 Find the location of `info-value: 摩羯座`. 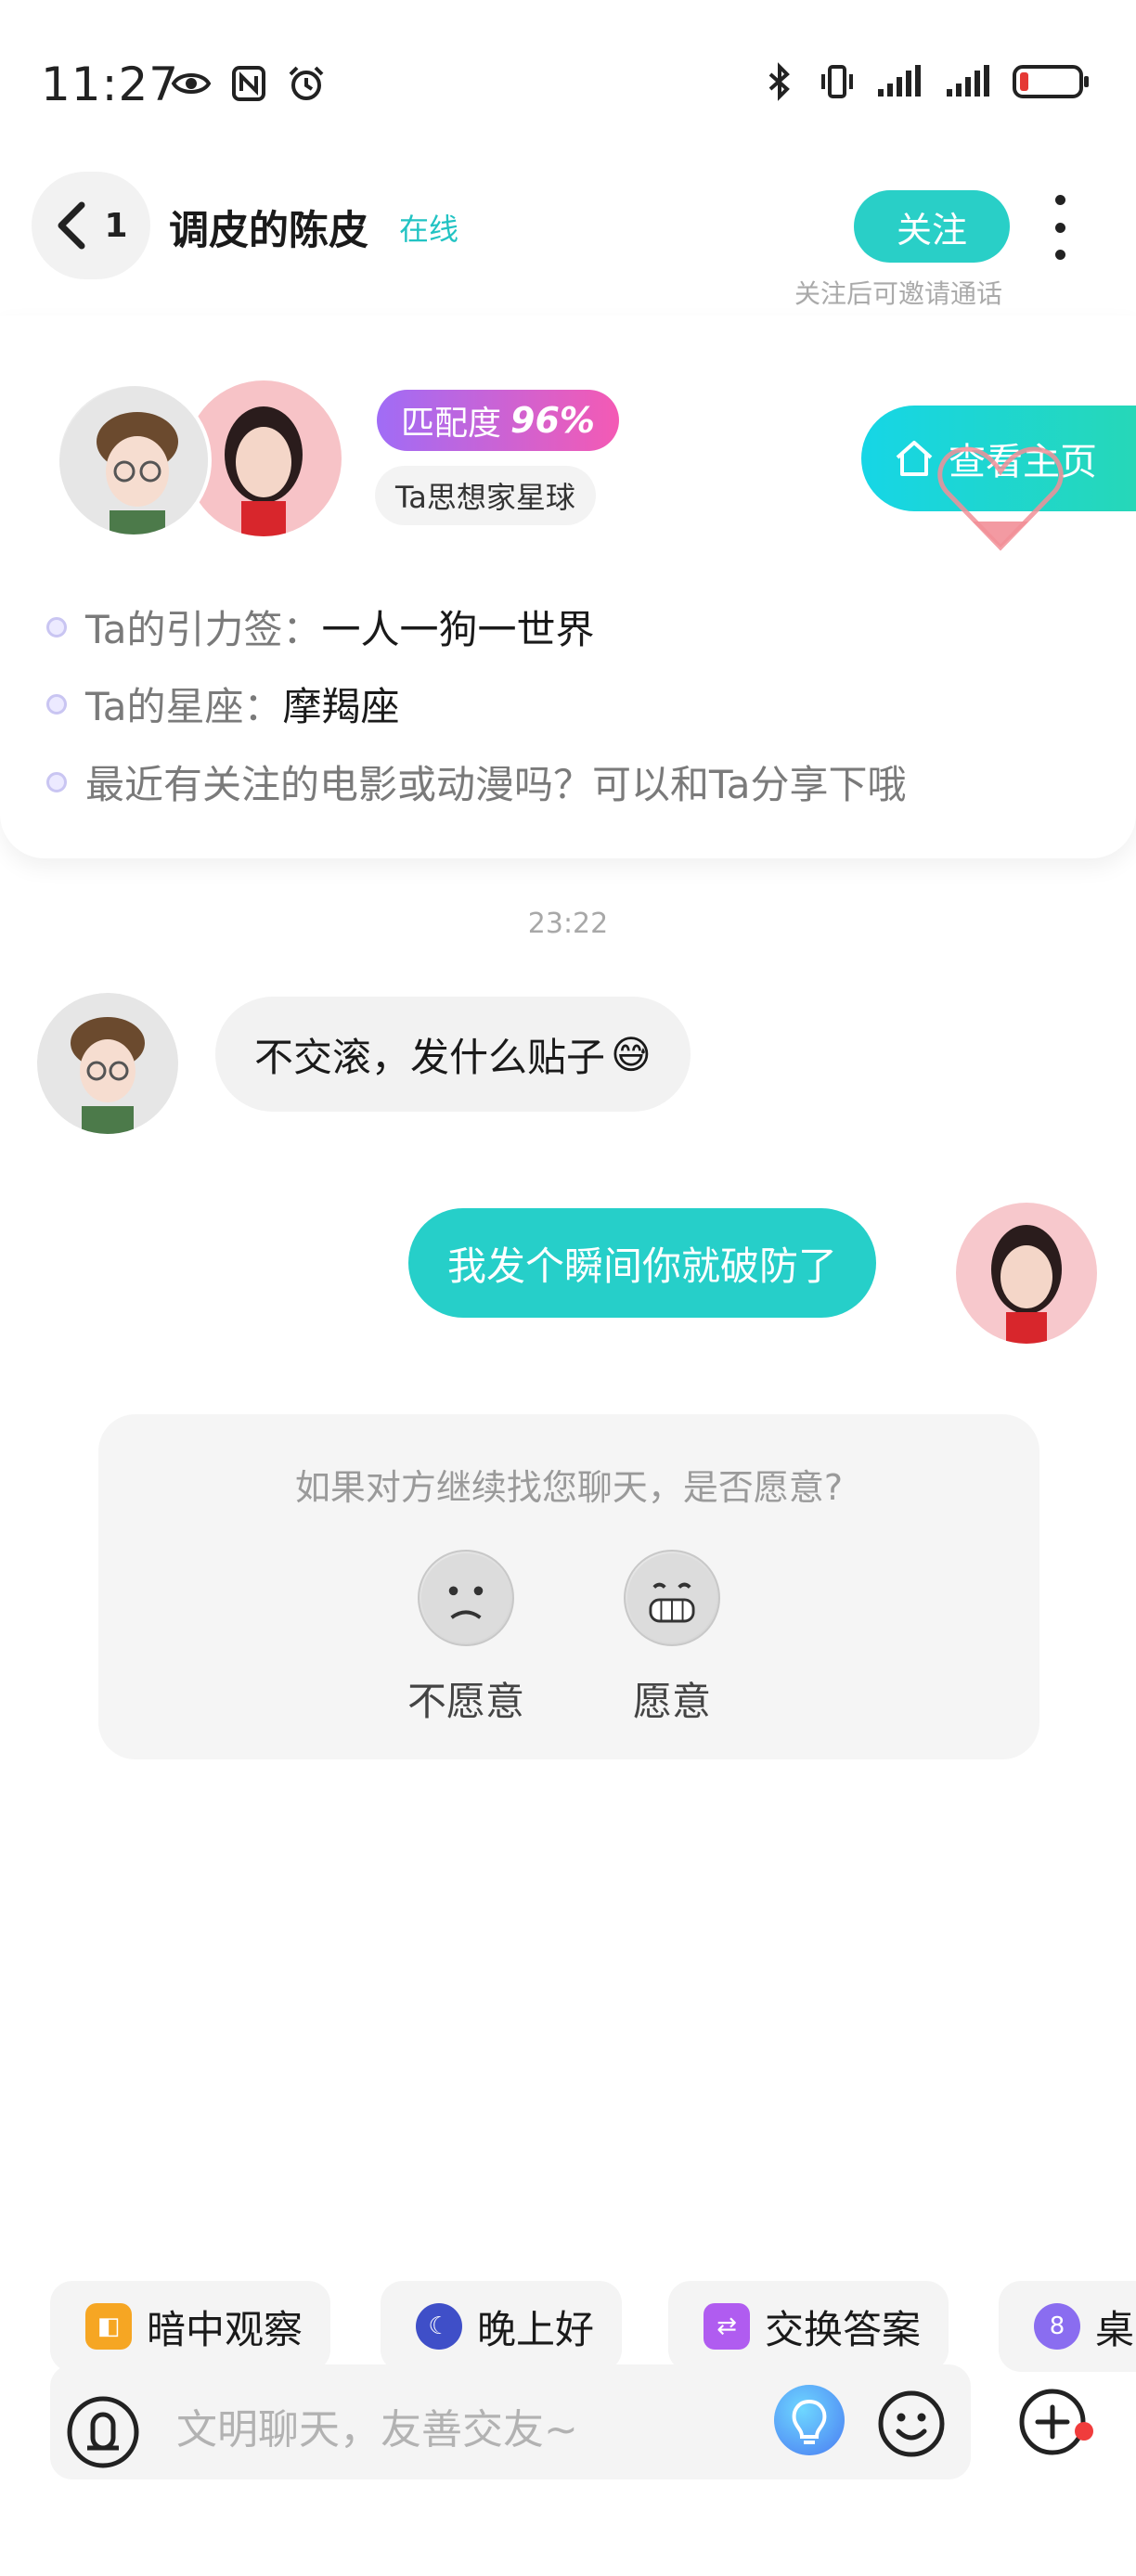

info-value: 摩羯座 is located at coordinates (341, 707).